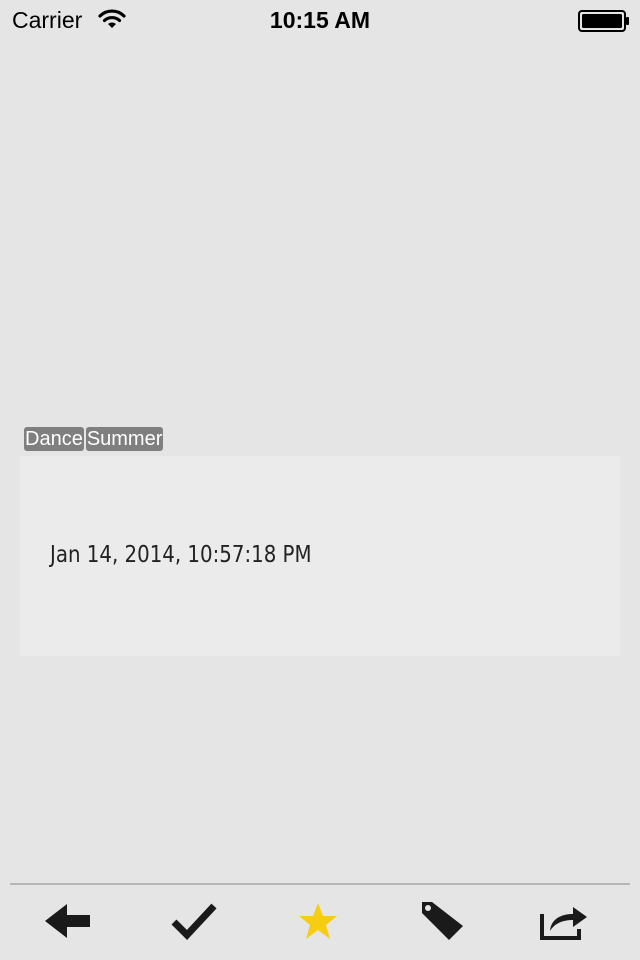  I want to click on star-icon, so click(318, 921).